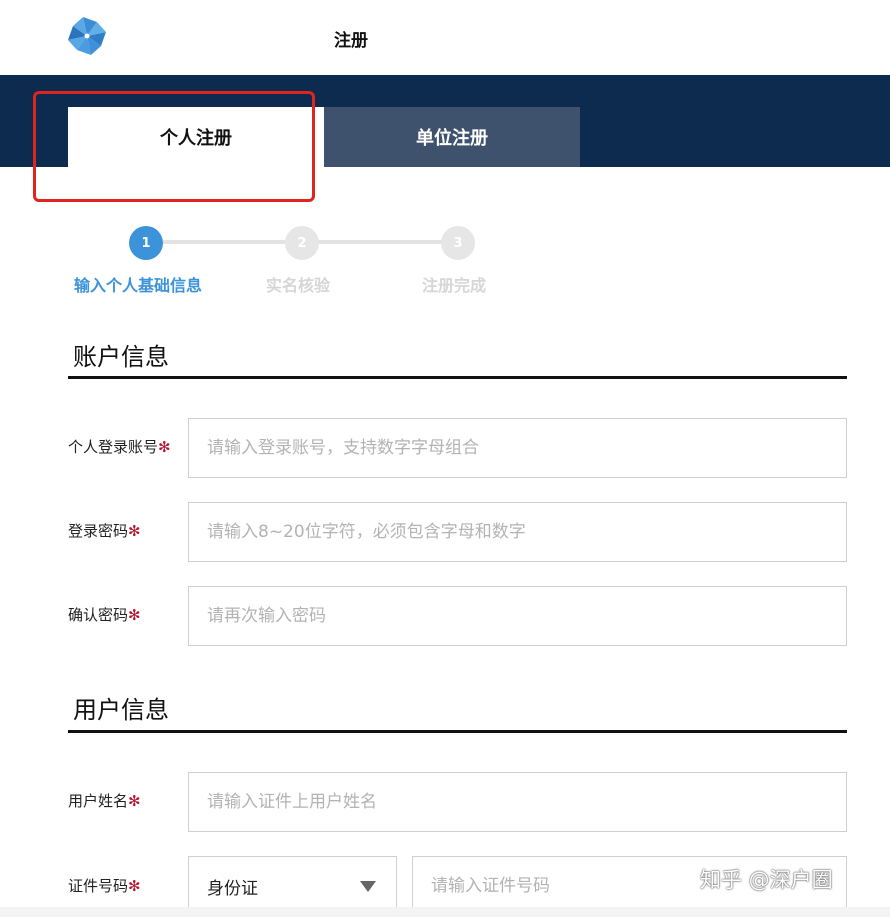  I want to click on step-1-label: 输入个人基础信息, so click(138, 285).